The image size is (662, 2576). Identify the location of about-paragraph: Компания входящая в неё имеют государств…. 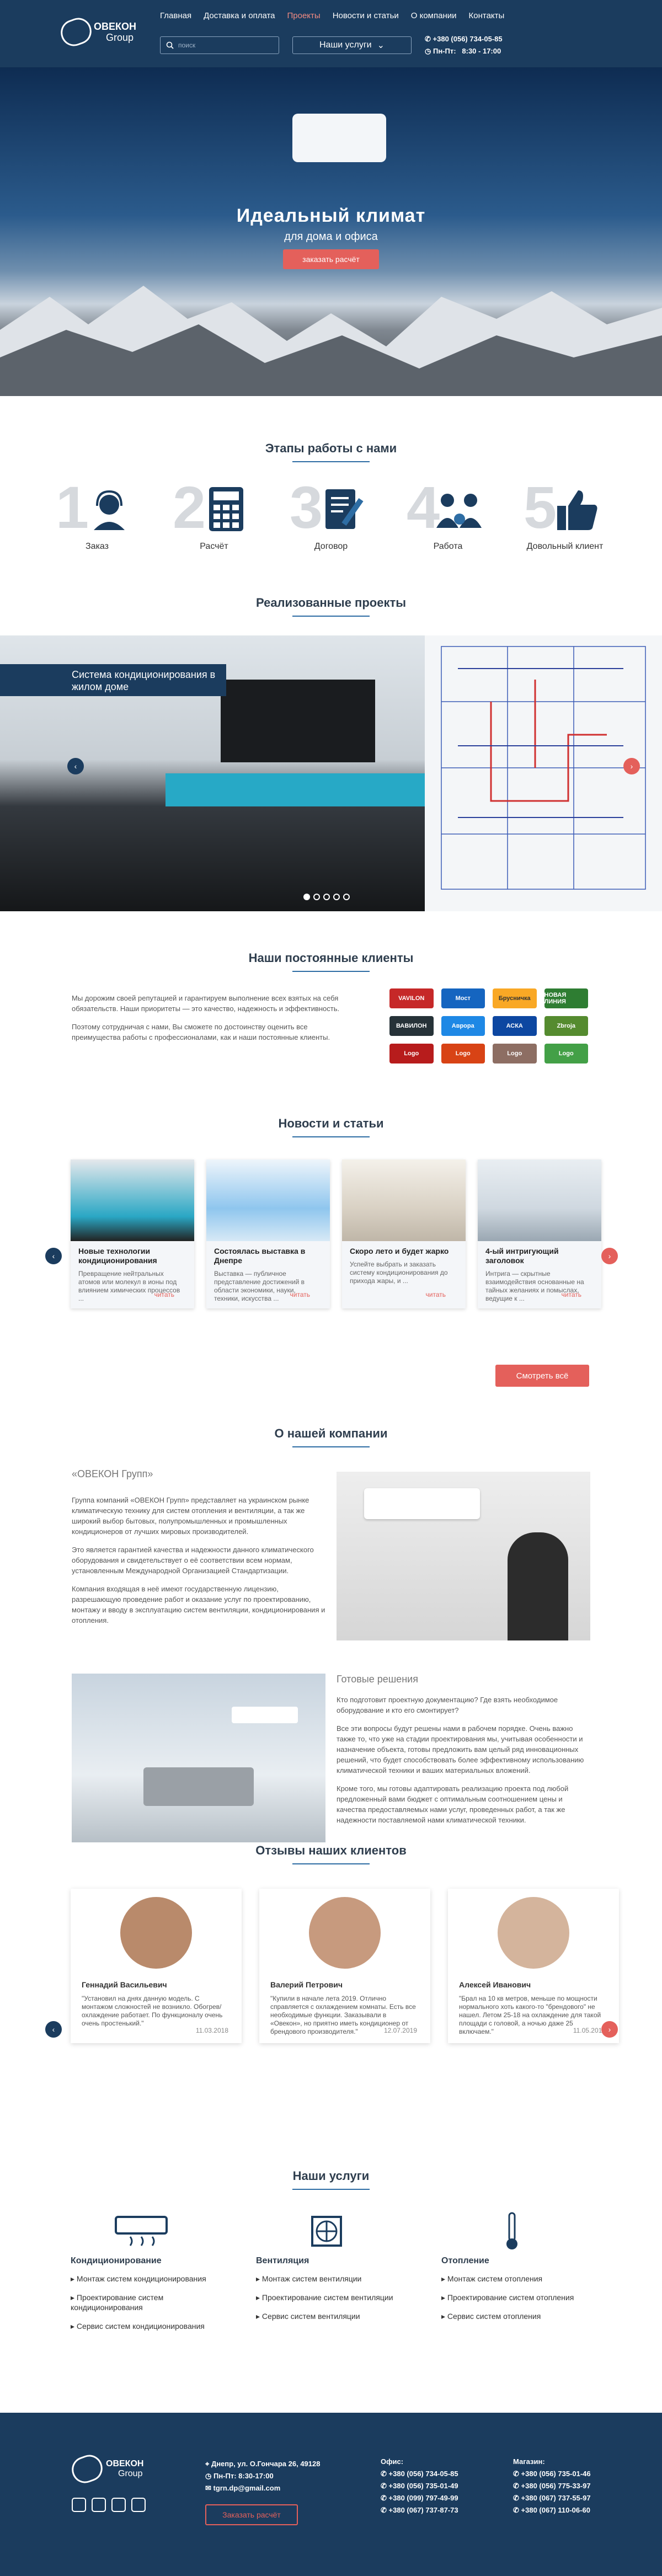
(198, 1604).